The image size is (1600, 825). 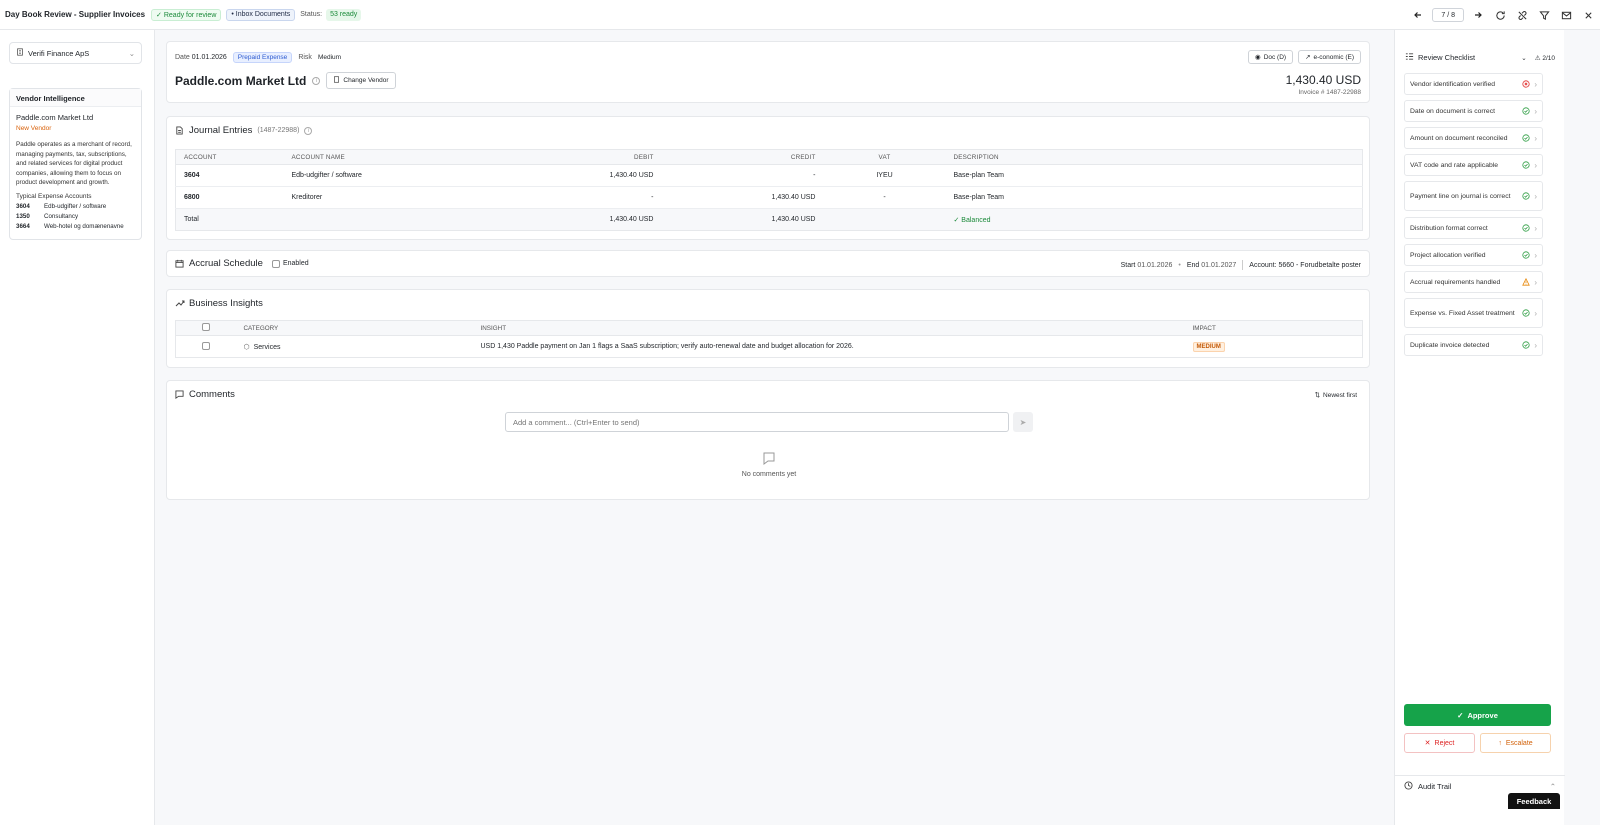 What do you see at coordinates (1473, 255) in the screenshot?
I see `checklist-item: Project allocation verified ›` at bounding box center [1473, 255].